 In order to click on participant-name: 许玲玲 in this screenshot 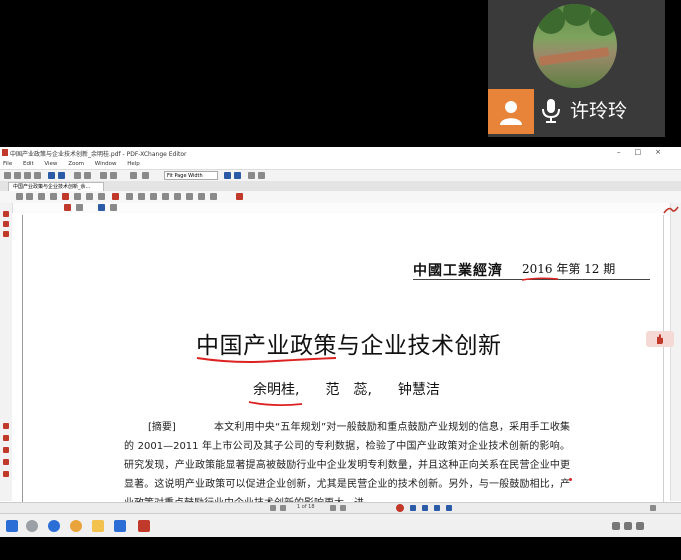, I will do `click(599, 111)`.